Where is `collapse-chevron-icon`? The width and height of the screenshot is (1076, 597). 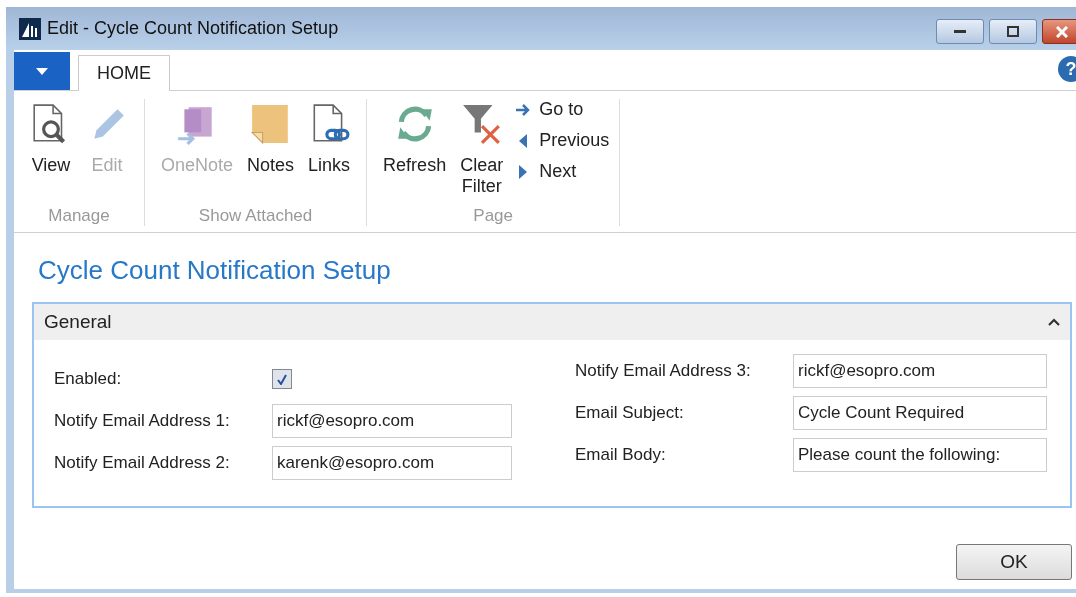
collapse-chevron-icon is located at coordinates (1054, 322).